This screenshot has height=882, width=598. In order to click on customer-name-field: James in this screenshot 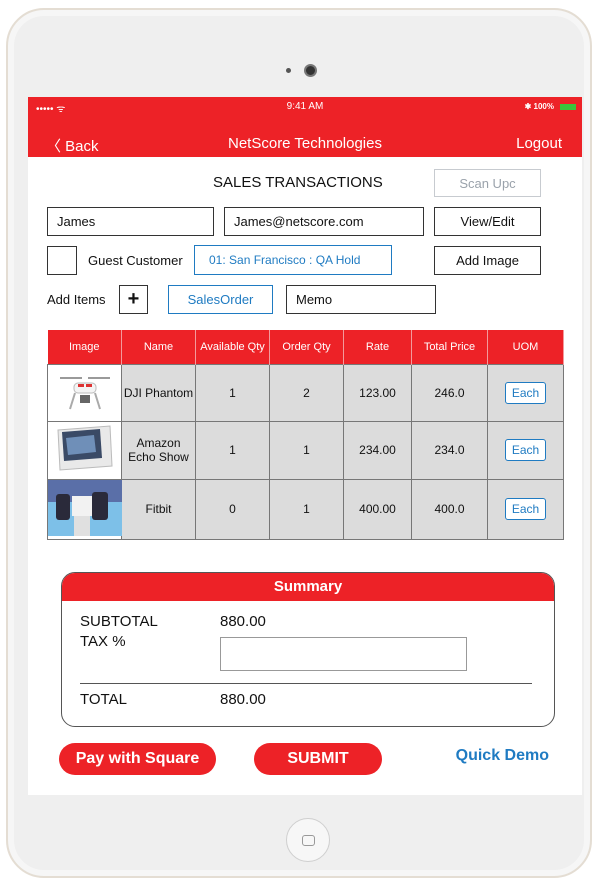, I will do `click(130, 221)`.